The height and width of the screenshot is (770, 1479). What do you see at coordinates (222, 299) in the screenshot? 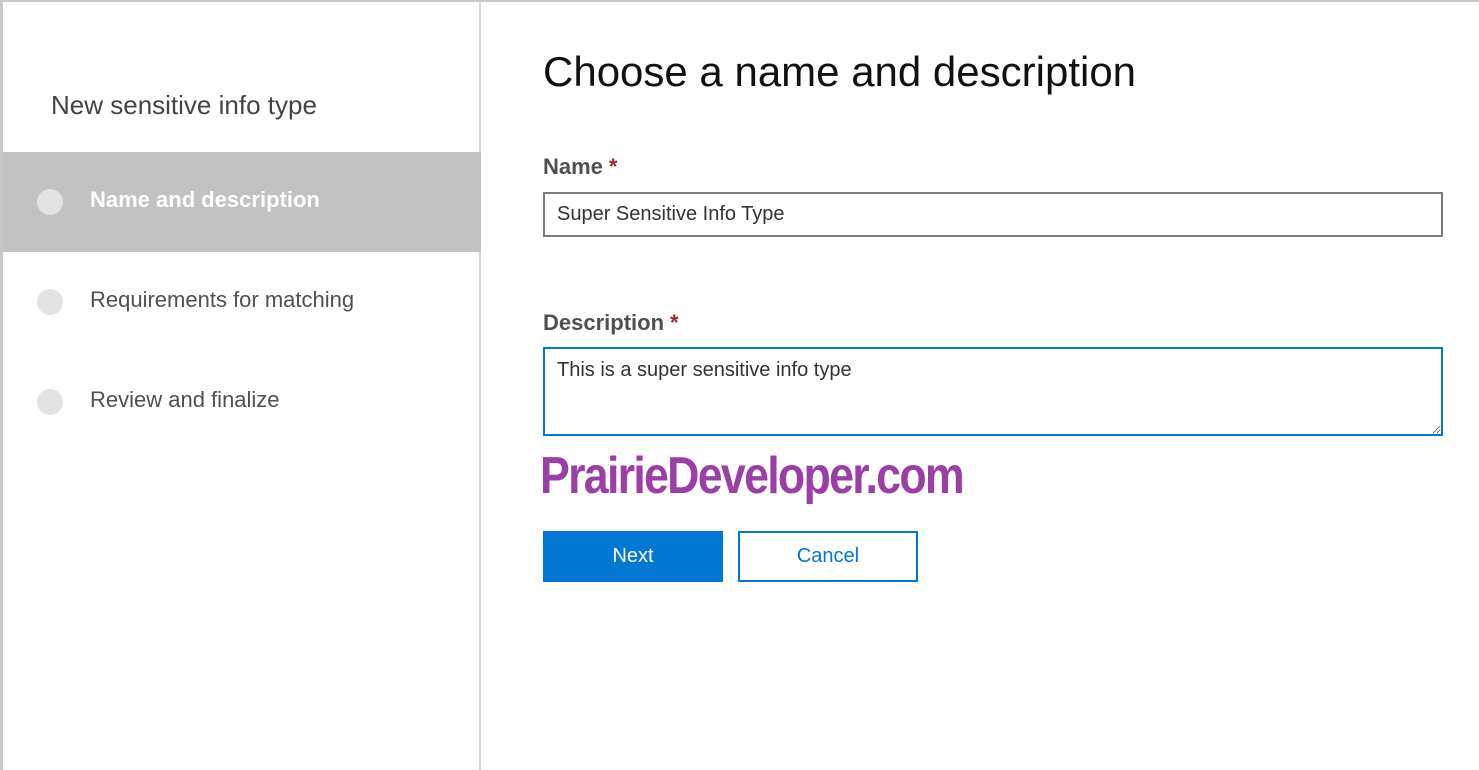
I see `step-label: Requirements for matching` at bounding box center [222, 299].